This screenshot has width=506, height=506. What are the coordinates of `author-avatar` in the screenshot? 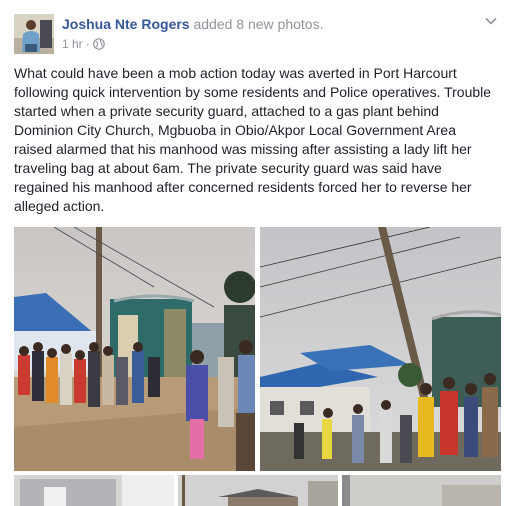 It's located at (34, 34).